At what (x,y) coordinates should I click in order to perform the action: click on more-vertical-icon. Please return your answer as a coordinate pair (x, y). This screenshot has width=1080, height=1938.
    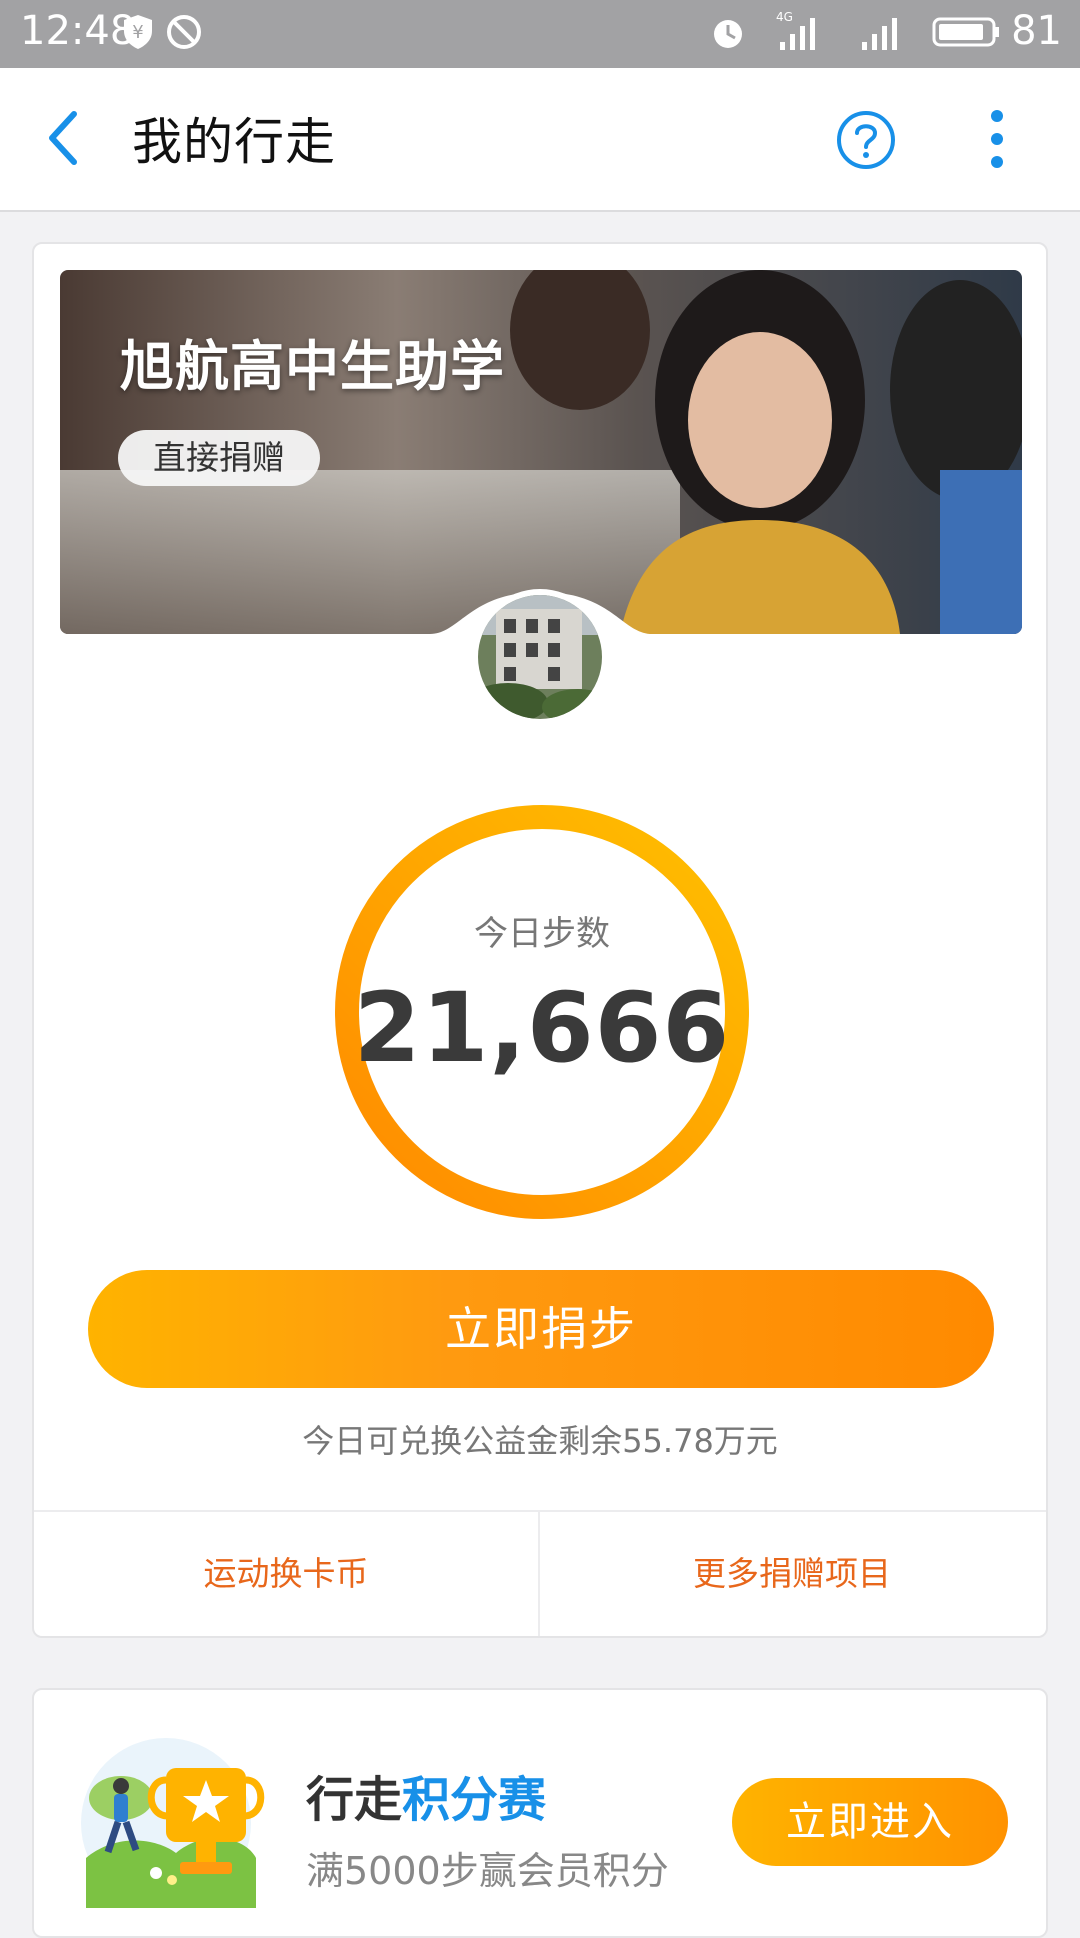
    Looking at the image, I should click on (997, 139).